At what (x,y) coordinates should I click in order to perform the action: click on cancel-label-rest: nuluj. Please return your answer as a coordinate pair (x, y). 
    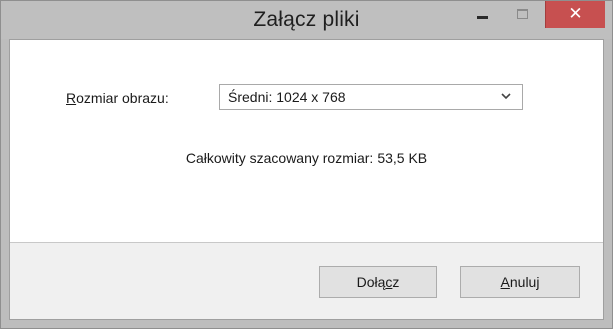
    Looking at the image, I should click on (524, 282).